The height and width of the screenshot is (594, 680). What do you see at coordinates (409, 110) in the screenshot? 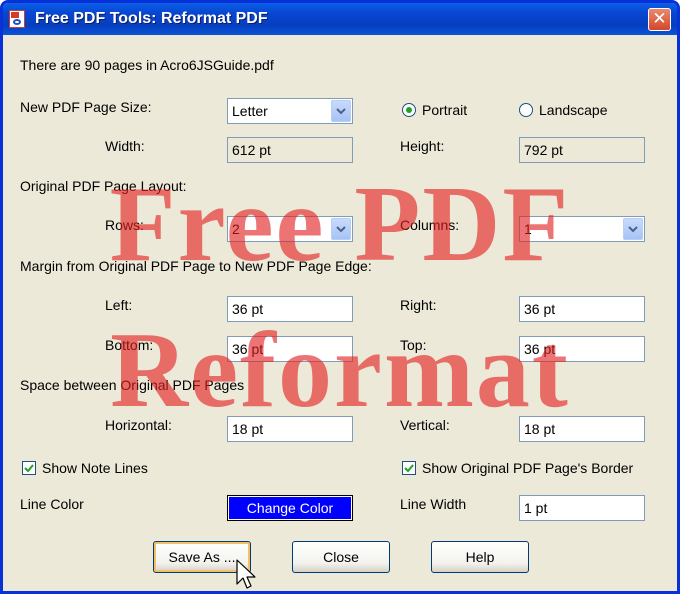
I see `portrait-radio` at bounding box center [409, 110].